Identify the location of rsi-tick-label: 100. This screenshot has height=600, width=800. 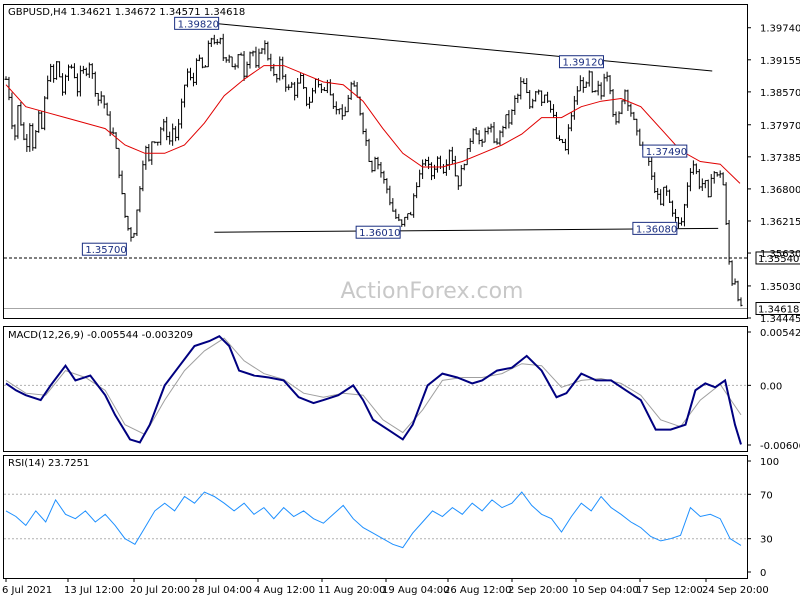
(769, 462).